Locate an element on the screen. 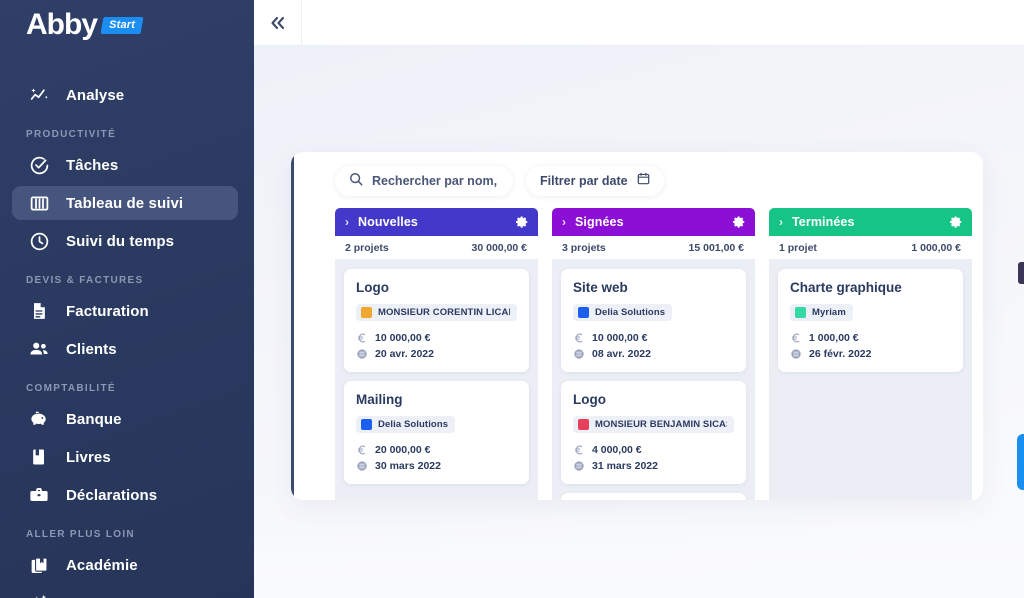 This screenshot has width=1024, height=598. sidebar-item-suivi-du-temps: Suivi du temps is located at coordinates (125, 241).